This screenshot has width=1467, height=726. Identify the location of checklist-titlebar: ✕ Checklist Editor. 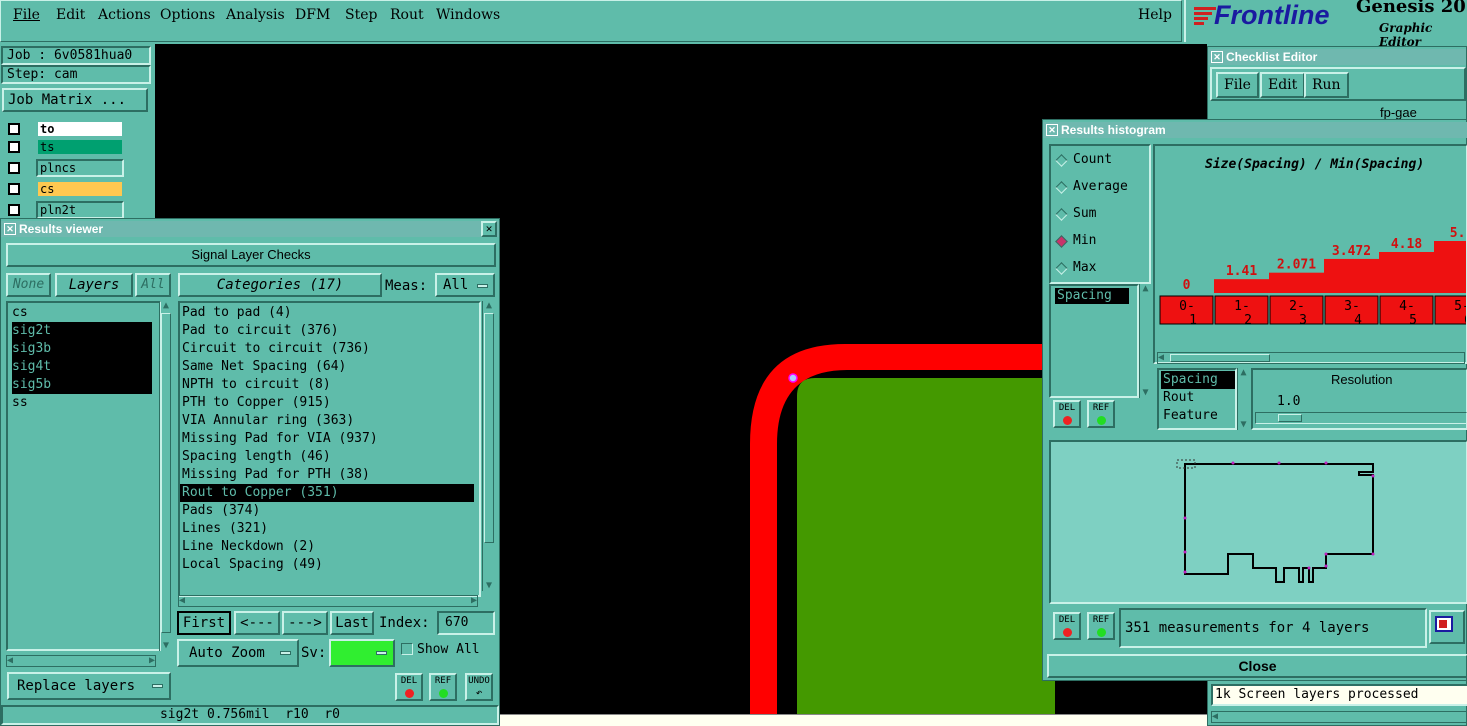
(1337, 57).